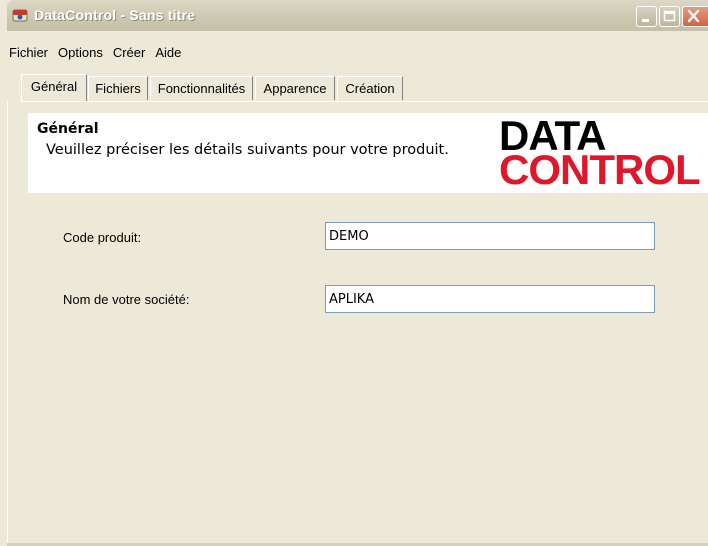  I want to click on company-name-input, so click(490, 299).